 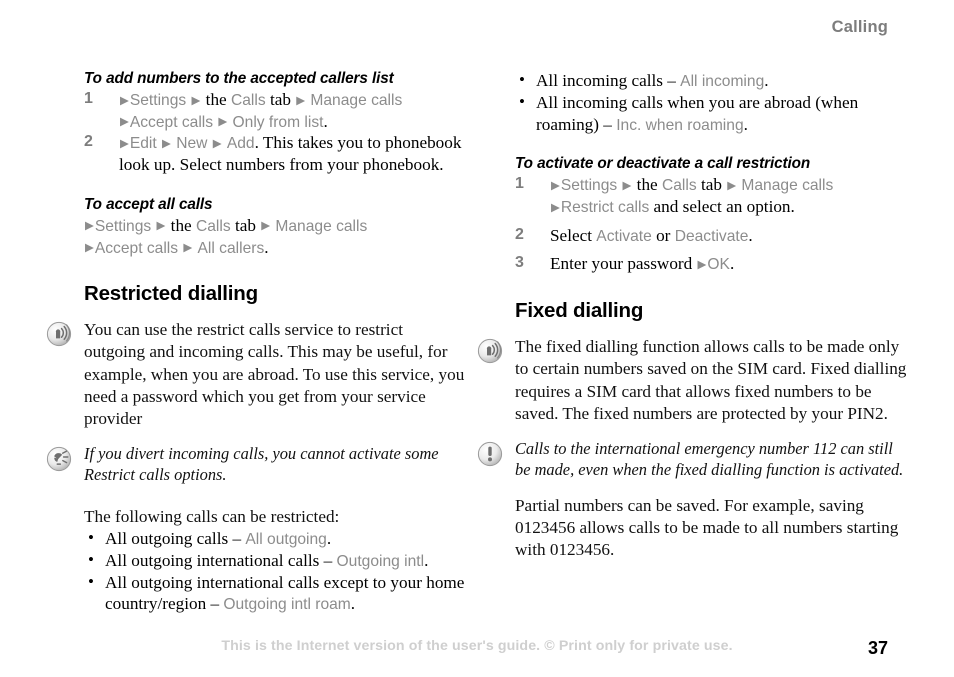 What do you see at coordinates (223, 121) in the screenshot?
I see `step-line: ▶Accept calls ▶ Only from list.` at bounding box center [223, 121].